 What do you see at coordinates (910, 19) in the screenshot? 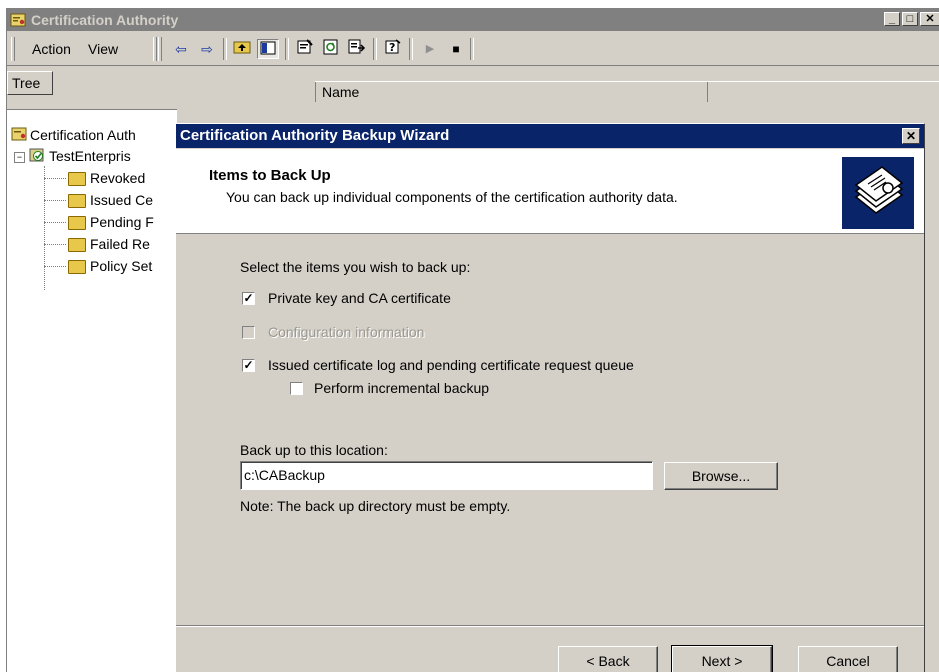
I see `maximize-button: □` at bounding box center [910, 19].